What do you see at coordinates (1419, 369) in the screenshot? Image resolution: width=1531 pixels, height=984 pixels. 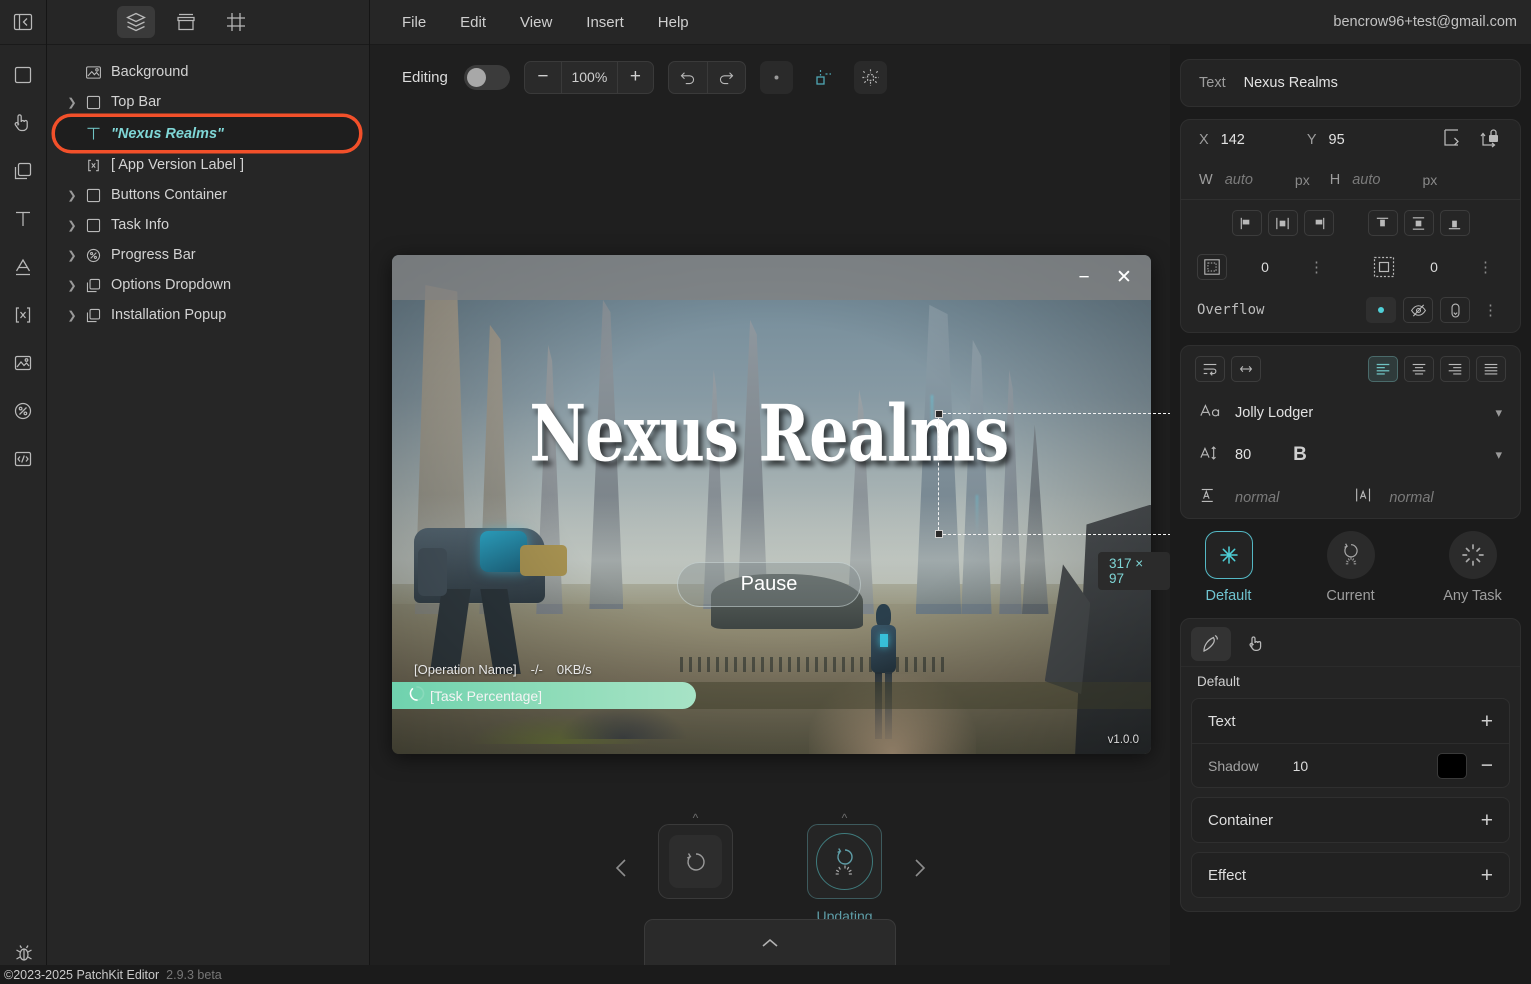 I see `text-align-center-button` at bounding box center [1419, 369].